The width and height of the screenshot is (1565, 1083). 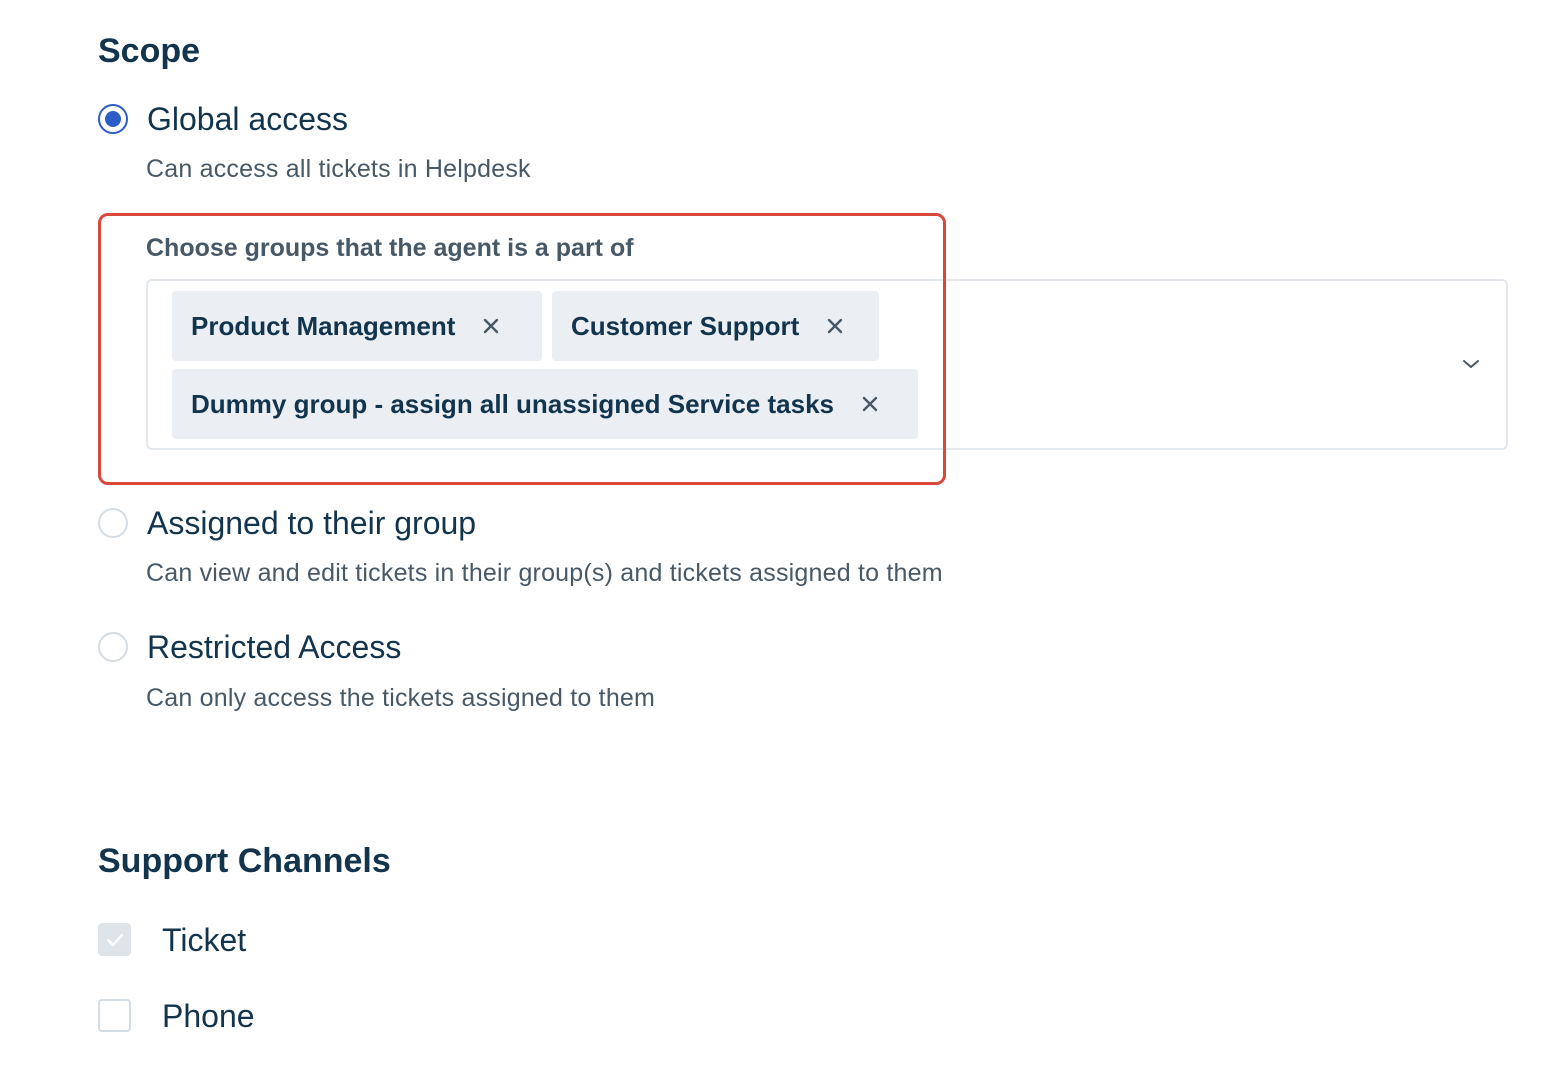 I want to click on radio-label-global-access: Global access, so click(x=247, y=119).